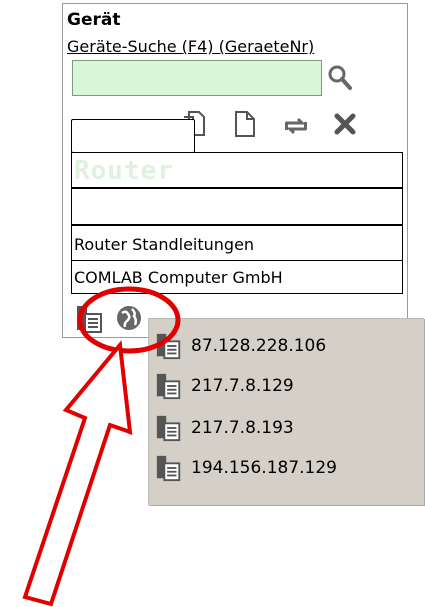 The width and height of the screenshot is (425, 607). What do you see at coordinates (129, 320) in the screenshot?
I see `highlight-ellipse` at bounding box center [129, 320].